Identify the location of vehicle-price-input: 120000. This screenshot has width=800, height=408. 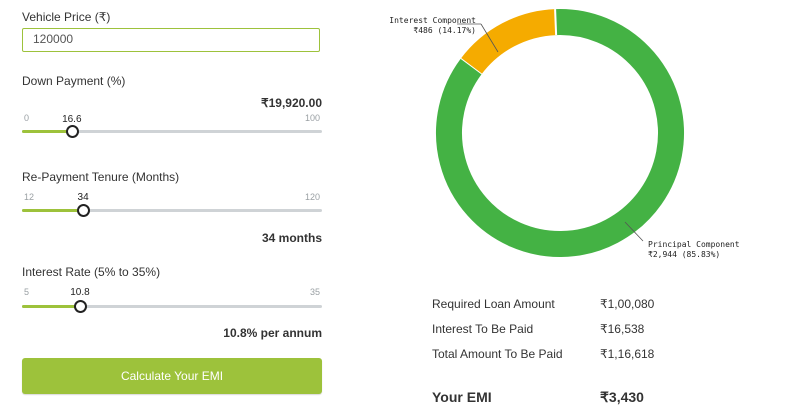
(171, 40).